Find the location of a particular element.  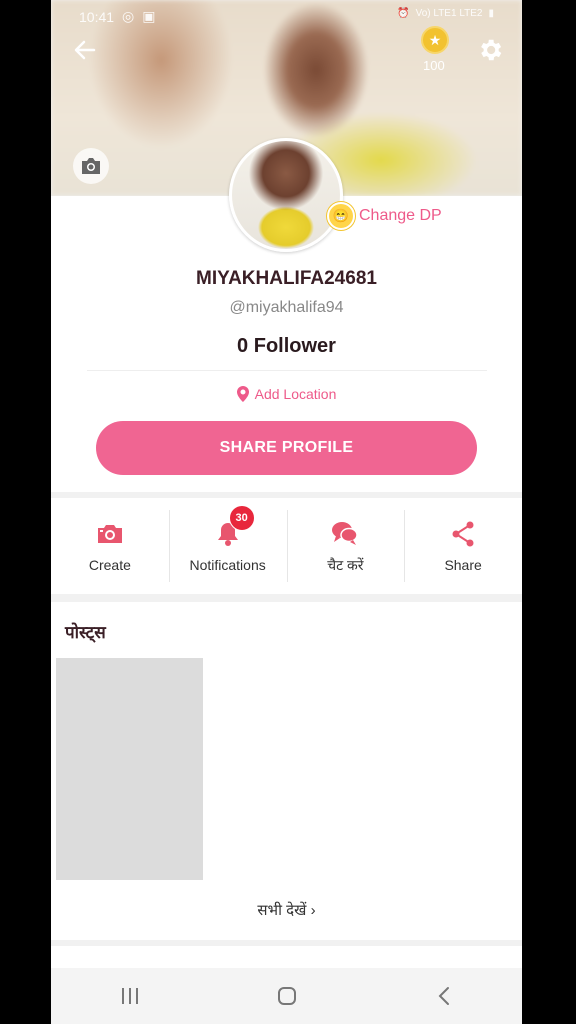

chat-icon is located at coordinates (345, 533).